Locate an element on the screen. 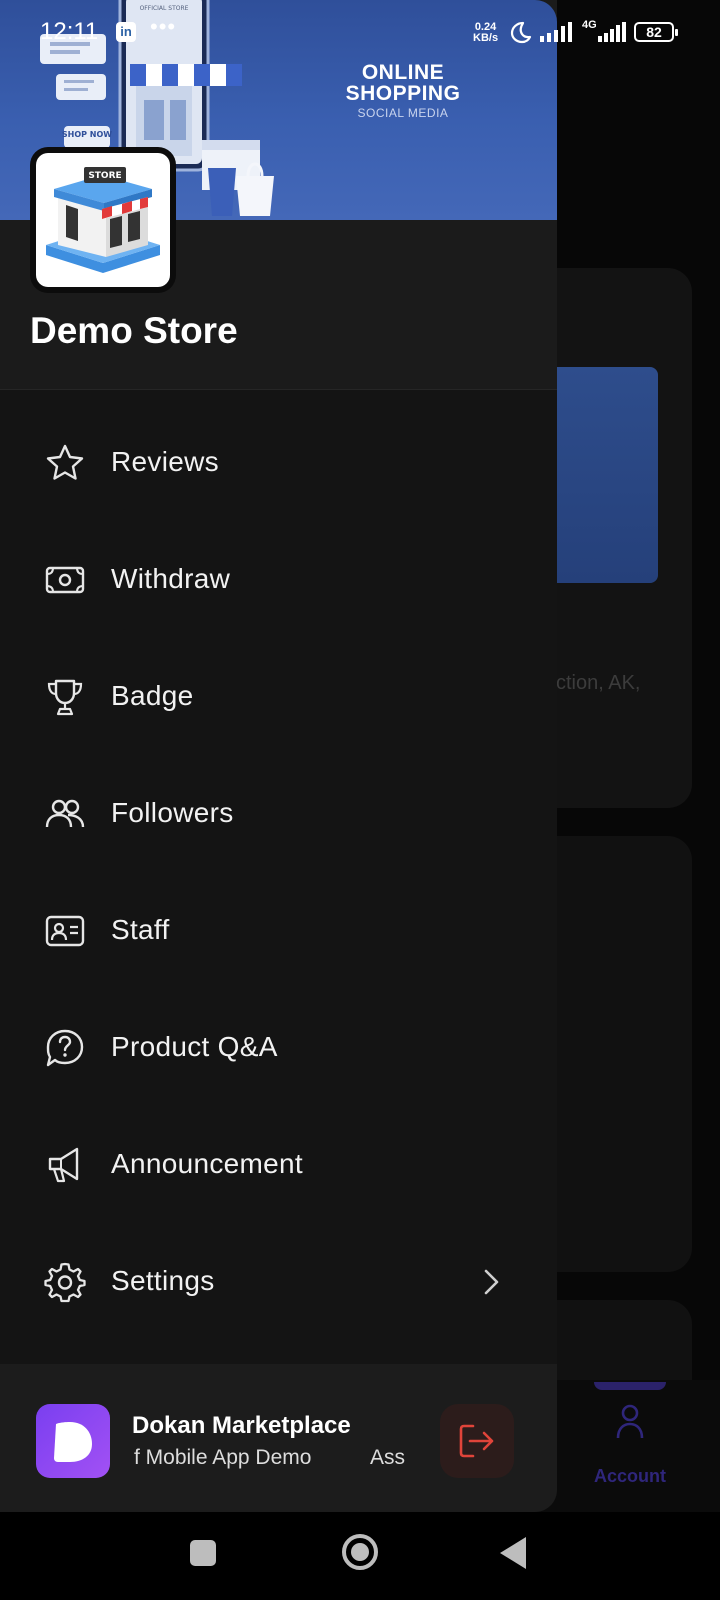 This screenshot has width=720, height=1600. app-name: Dokan Marketplace is located at coordinates (241, 1425).